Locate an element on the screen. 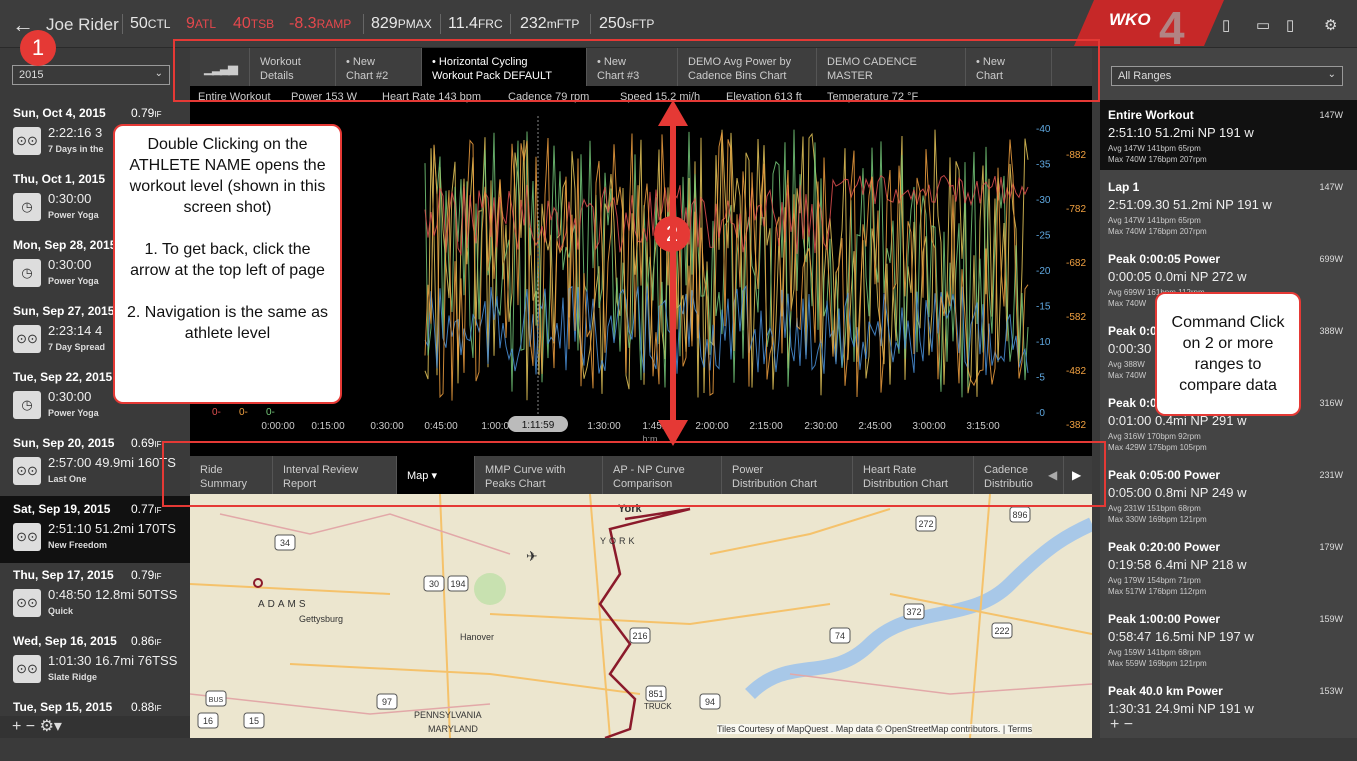  chevron-down-icon: ⌄ is located at coordinates (1331, 74).